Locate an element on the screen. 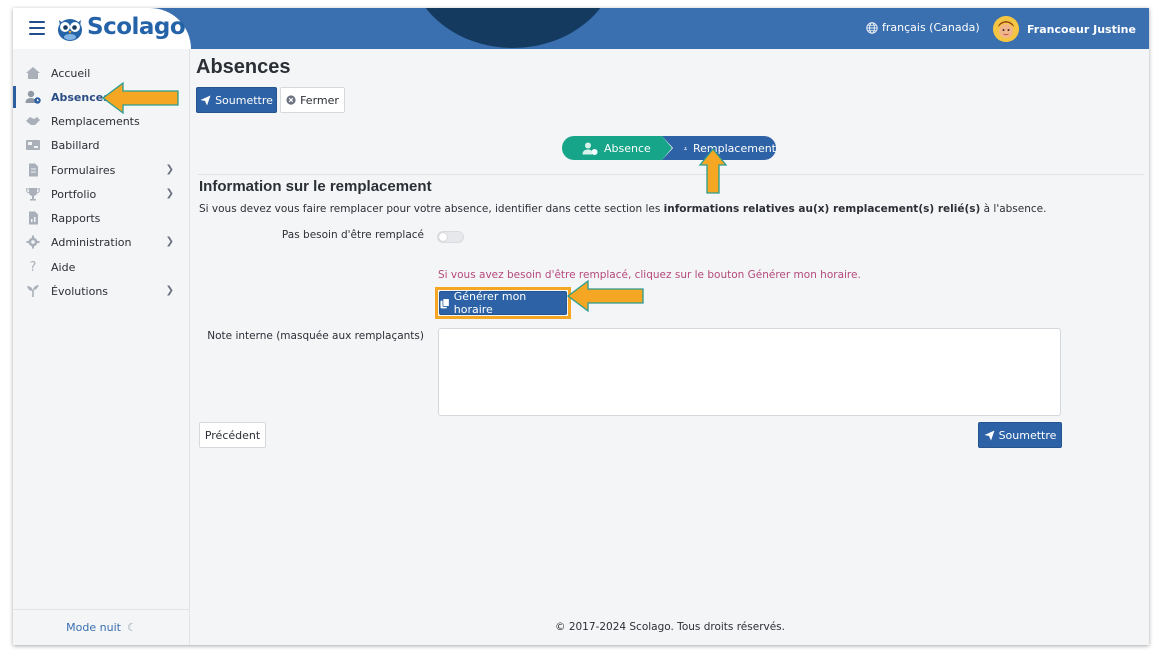 Image resolution: width=1167 pixels, height=660 pixels. sidebar-item-label: Portfolio is located at coordinates (74, 194).